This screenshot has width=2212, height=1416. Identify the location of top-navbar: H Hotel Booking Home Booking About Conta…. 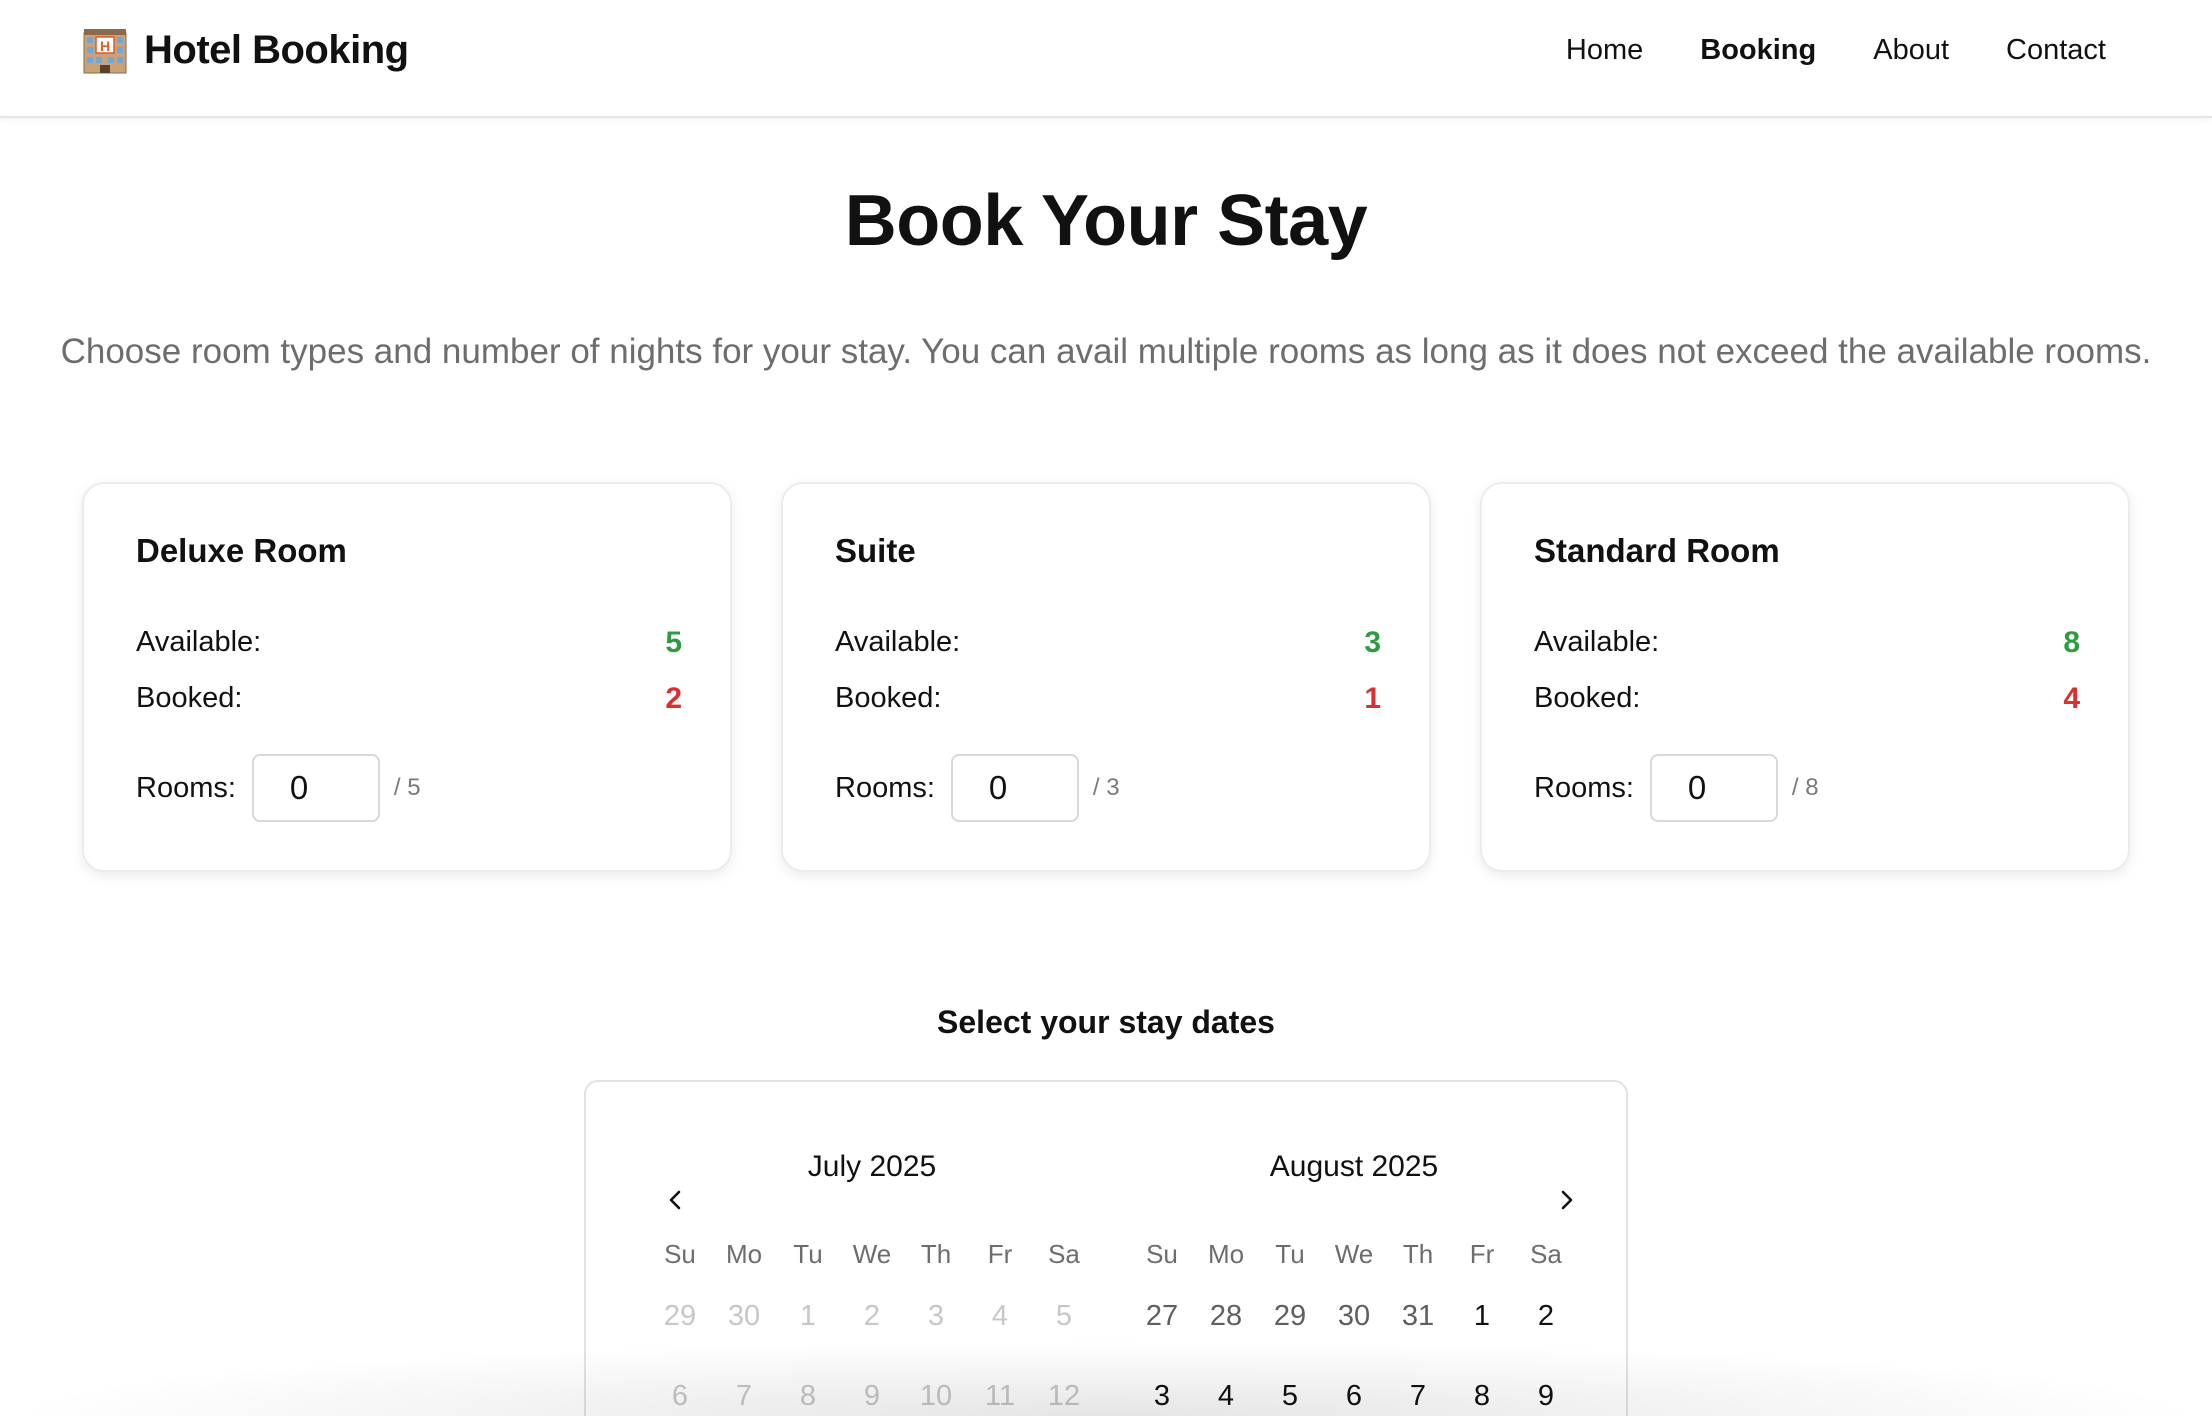
(1106, 59).